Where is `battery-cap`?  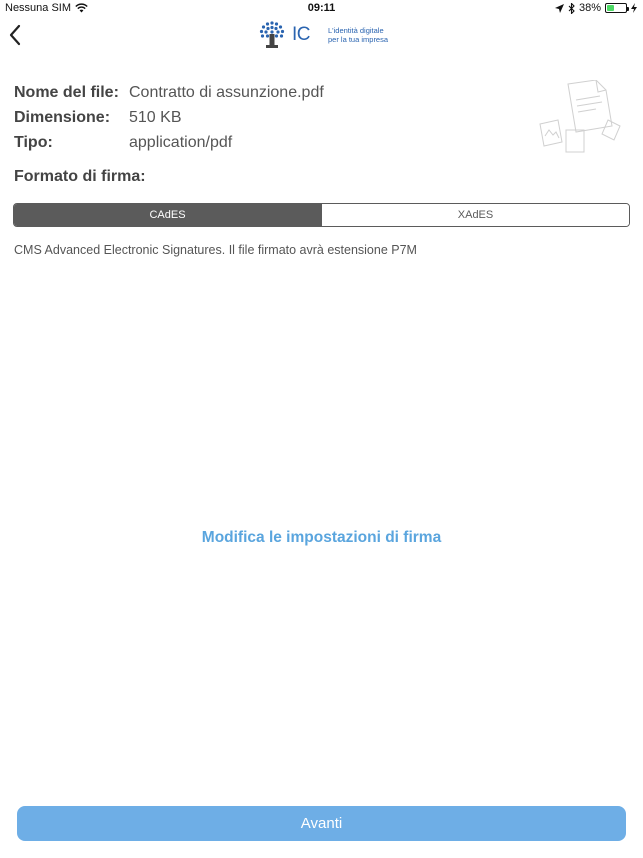 battery-cap is located at coordinates (628, 9).